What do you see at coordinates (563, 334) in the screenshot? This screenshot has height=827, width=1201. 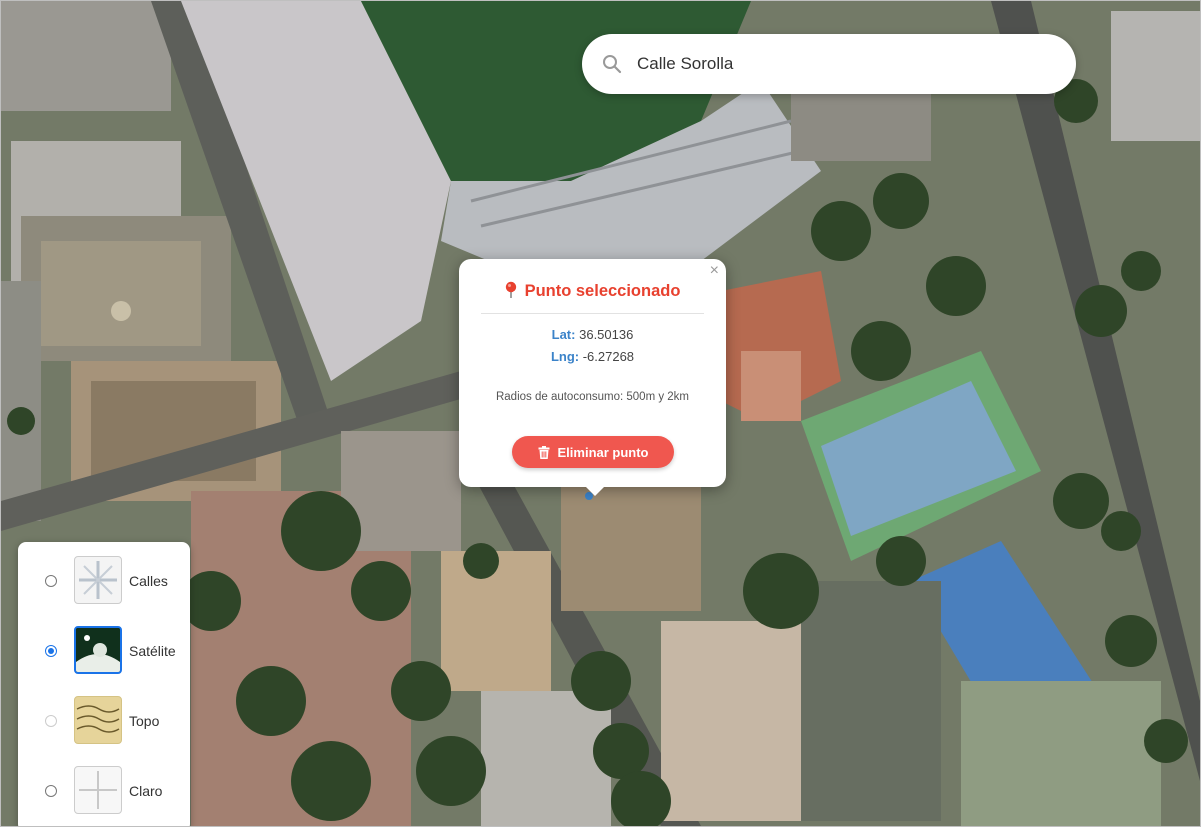 I see `latitude-label: Lat:` at bounding box center [563, 334].